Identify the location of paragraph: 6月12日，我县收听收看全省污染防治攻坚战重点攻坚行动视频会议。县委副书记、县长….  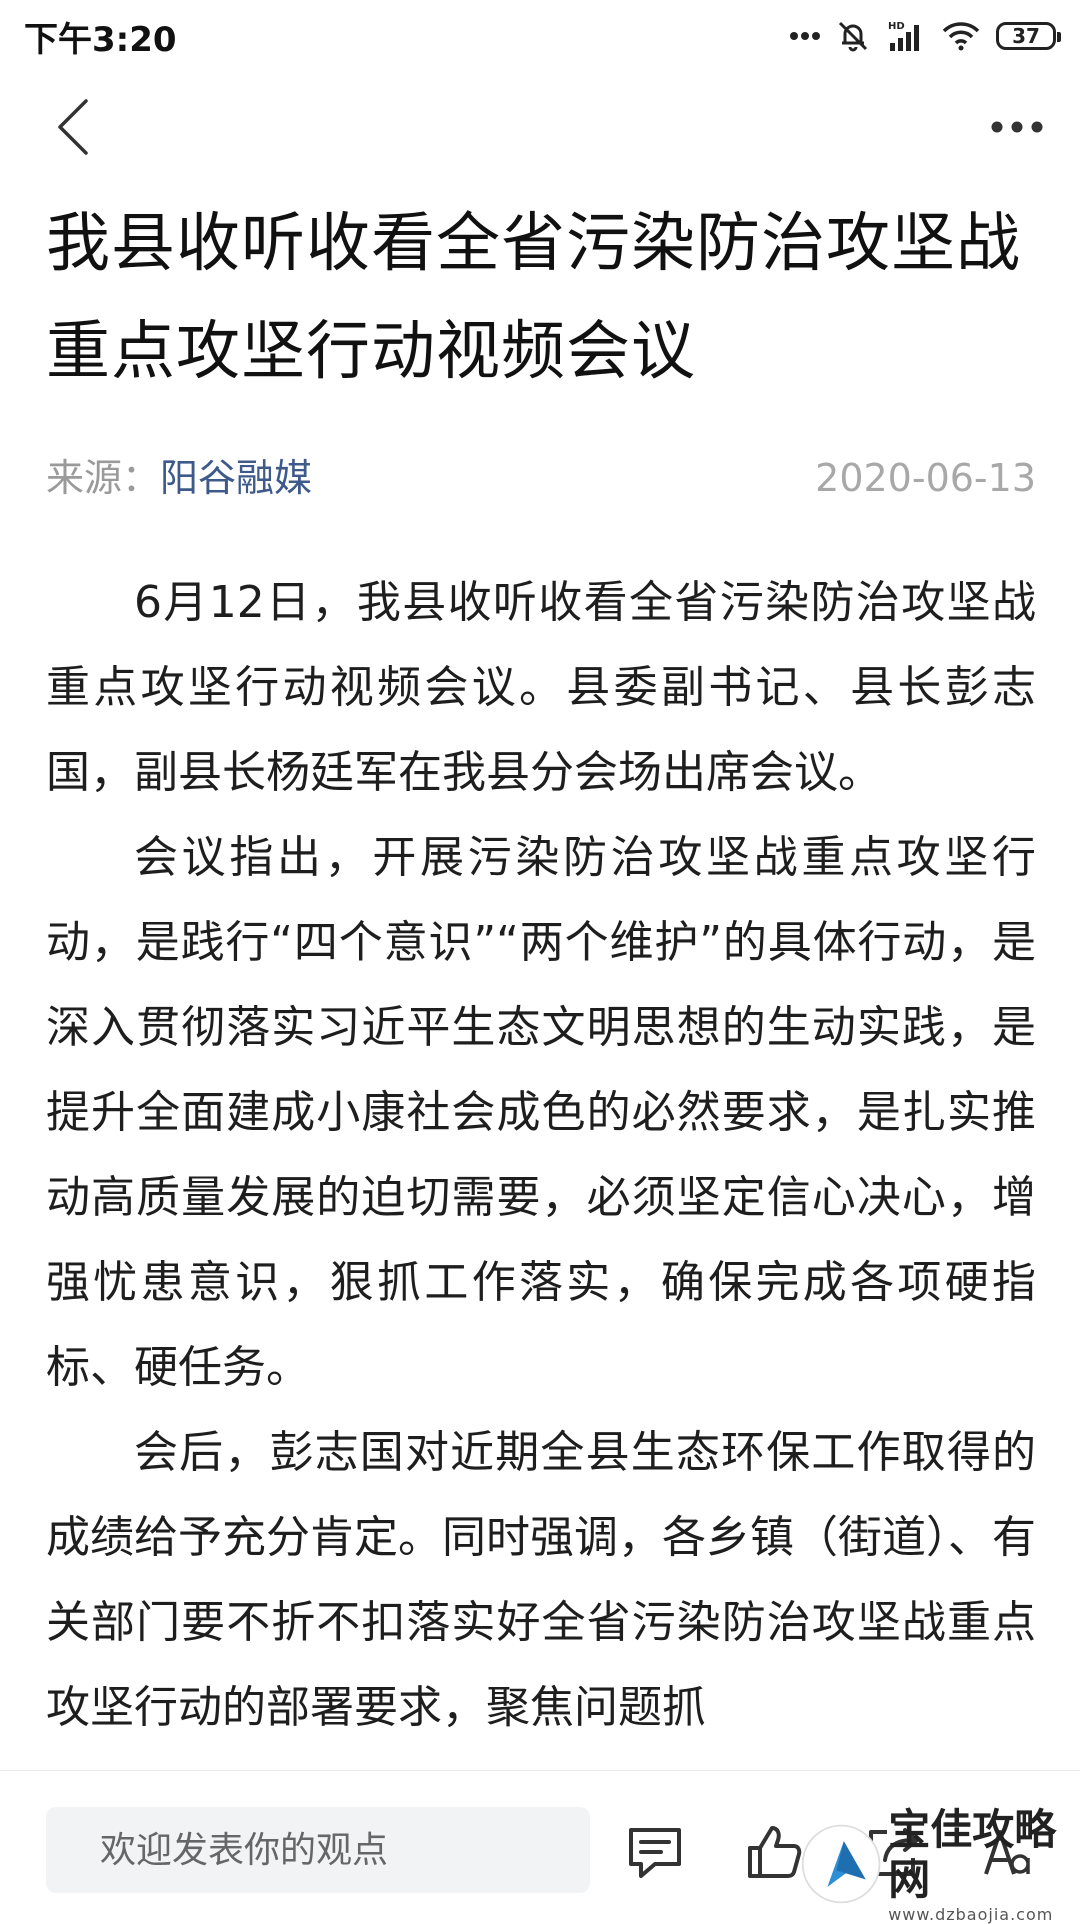
(541, 687).